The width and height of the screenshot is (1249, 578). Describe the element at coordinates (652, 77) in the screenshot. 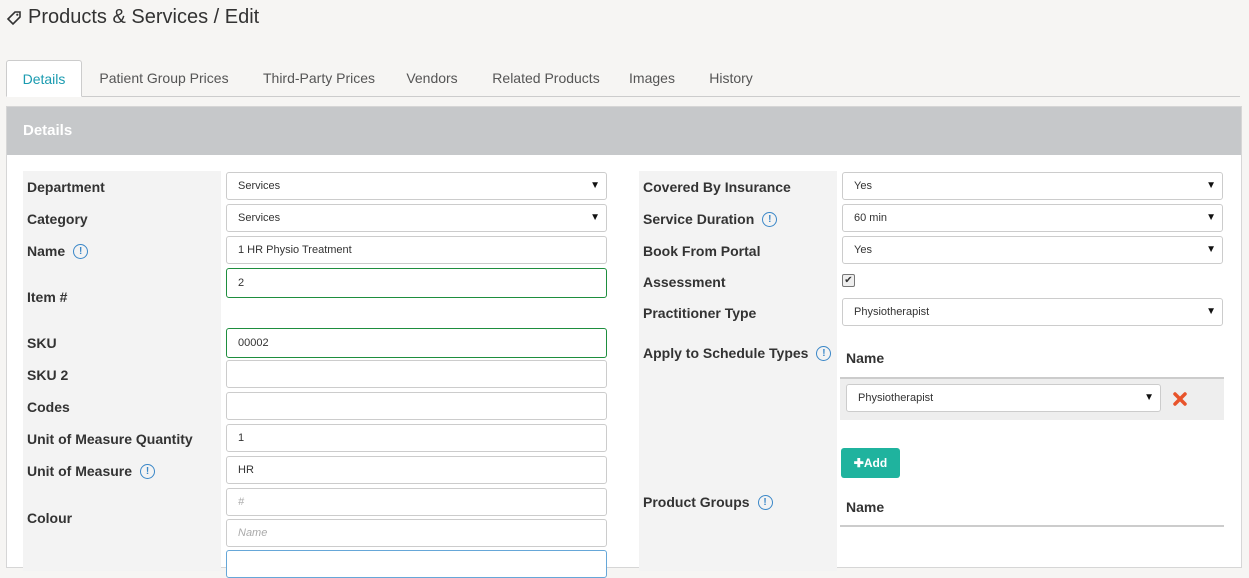

I see `tab-images: Images` at that location.